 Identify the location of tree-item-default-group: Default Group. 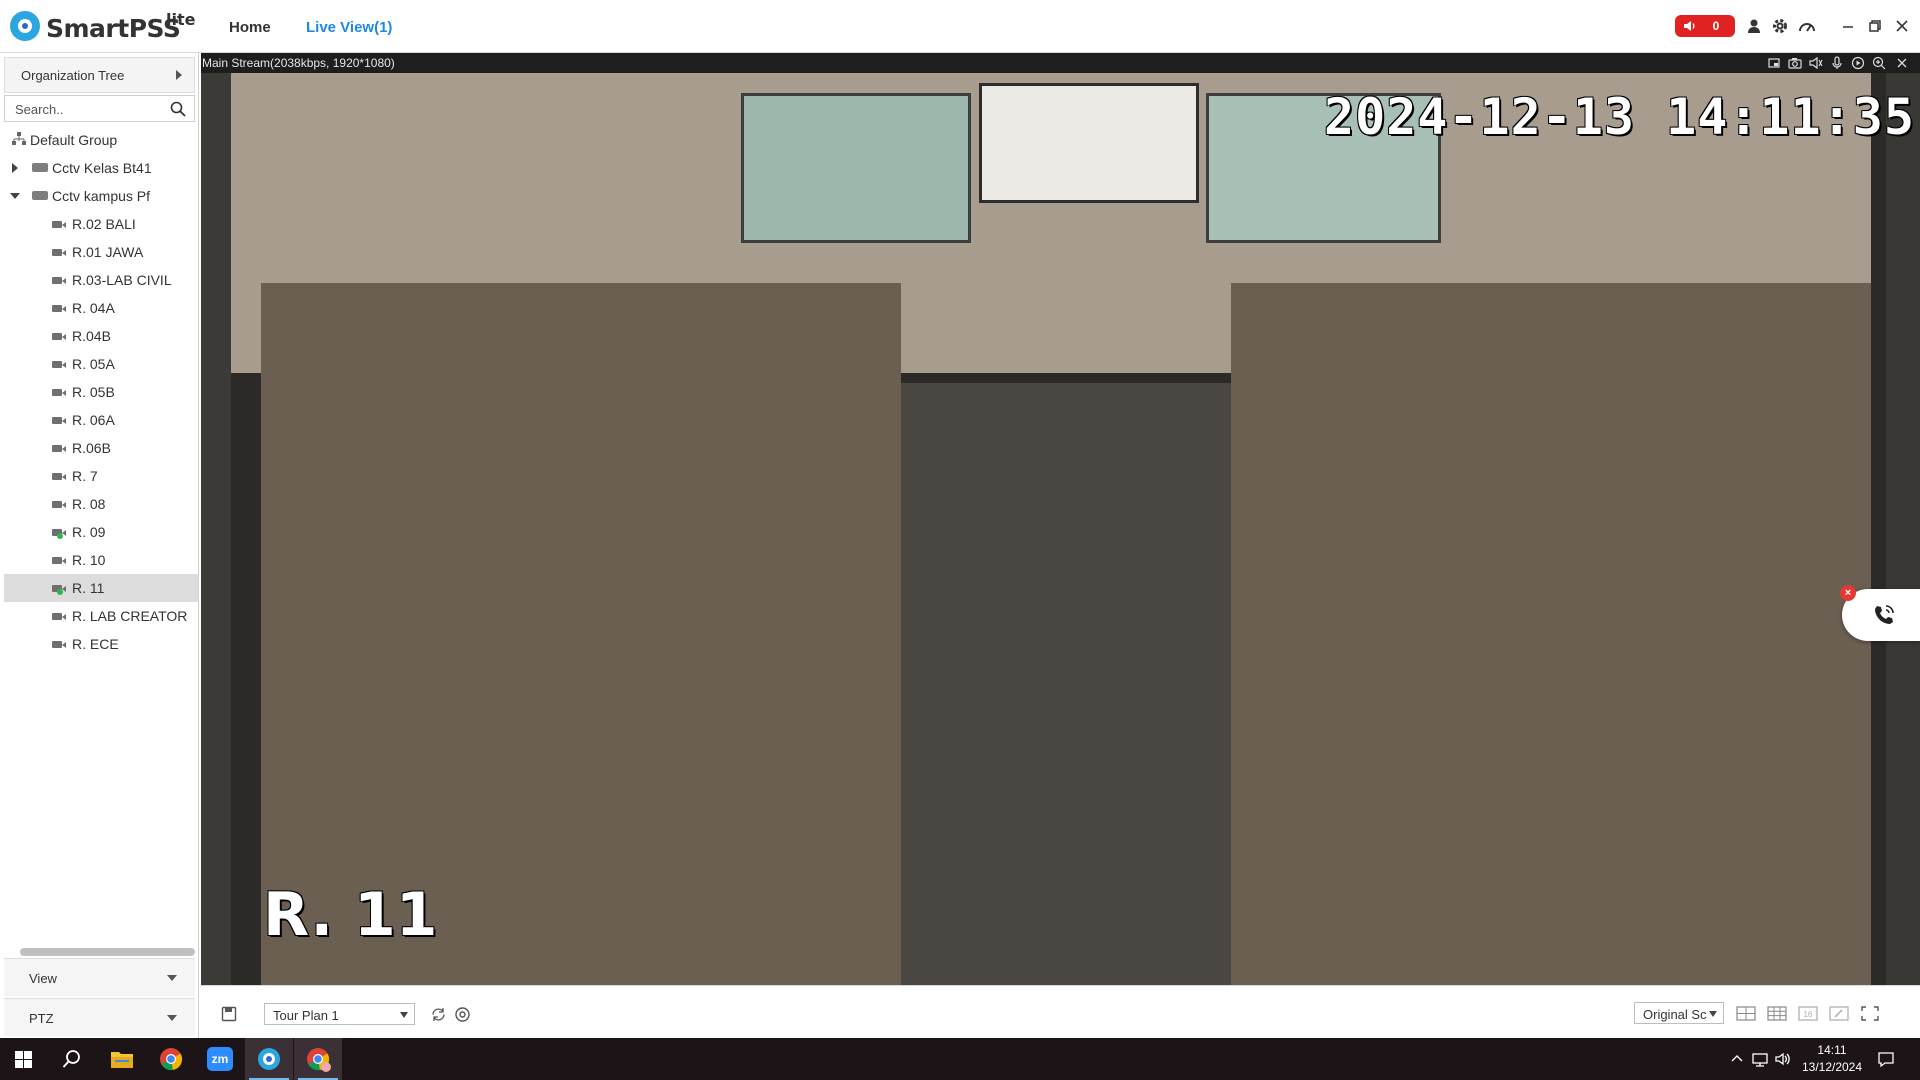
(101, 140).